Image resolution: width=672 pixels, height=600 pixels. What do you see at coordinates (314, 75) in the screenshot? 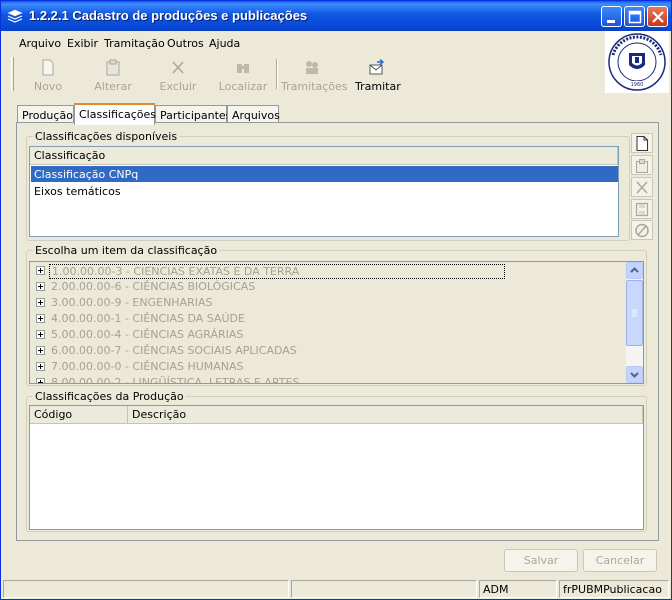
I see `tramitacoes-button: Tramitações` at bounding box center [314, 75].